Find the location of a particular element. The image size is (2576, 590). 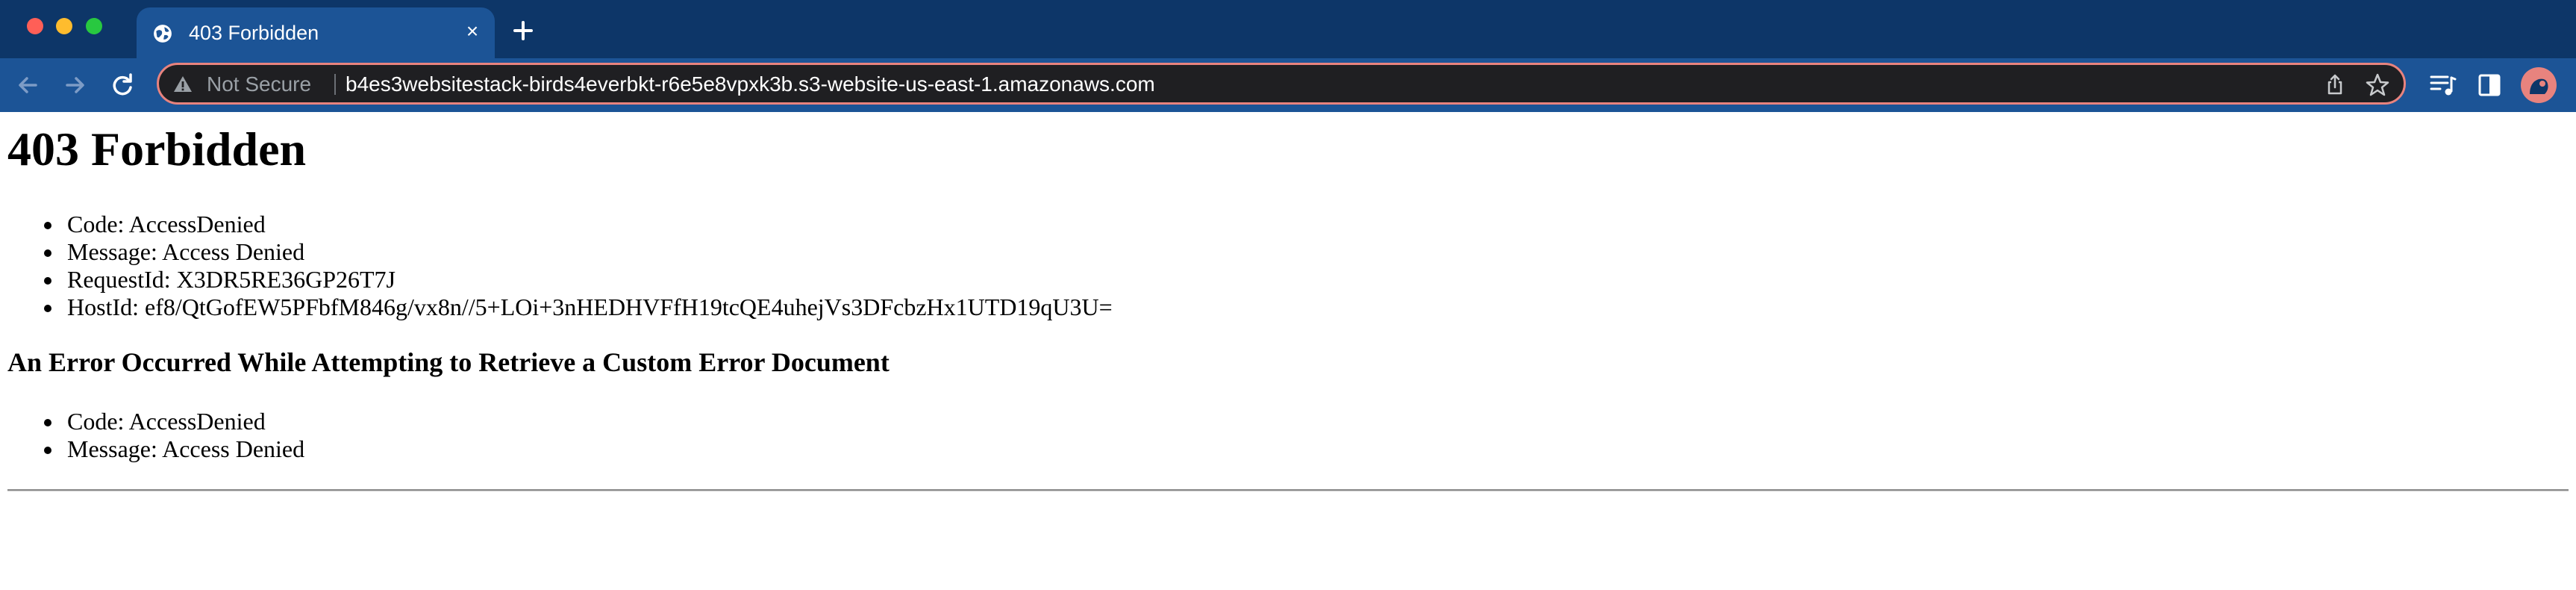

window-zoom-button is located at coordinates (94, 26).